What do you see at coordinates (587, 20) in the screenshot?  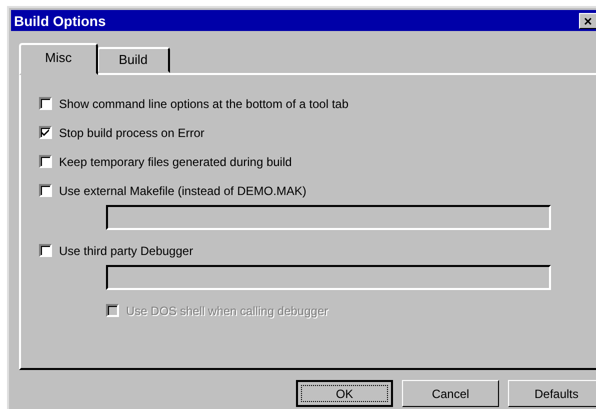 I see `close-button: ×` at bounding box center [587, 20].